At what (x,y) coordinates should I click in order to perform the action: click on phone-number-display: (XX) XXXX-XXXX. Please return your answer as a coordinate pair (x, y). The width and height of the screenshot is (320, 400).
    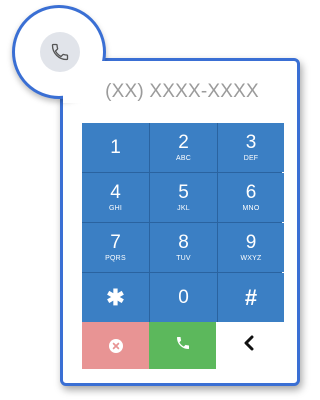
    Looking at the image, I should click on (182, 92).